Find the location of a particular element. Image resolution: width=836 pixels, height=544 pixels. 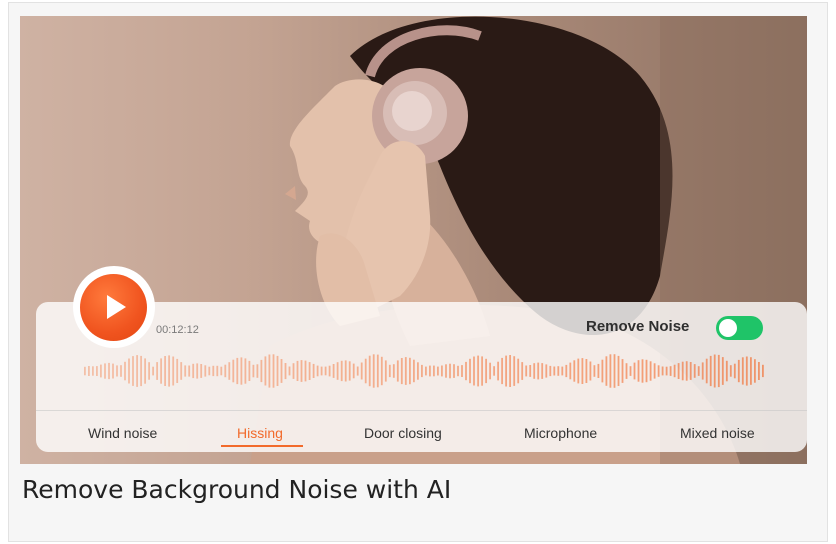

play-button is located at coordinates (113, 307).